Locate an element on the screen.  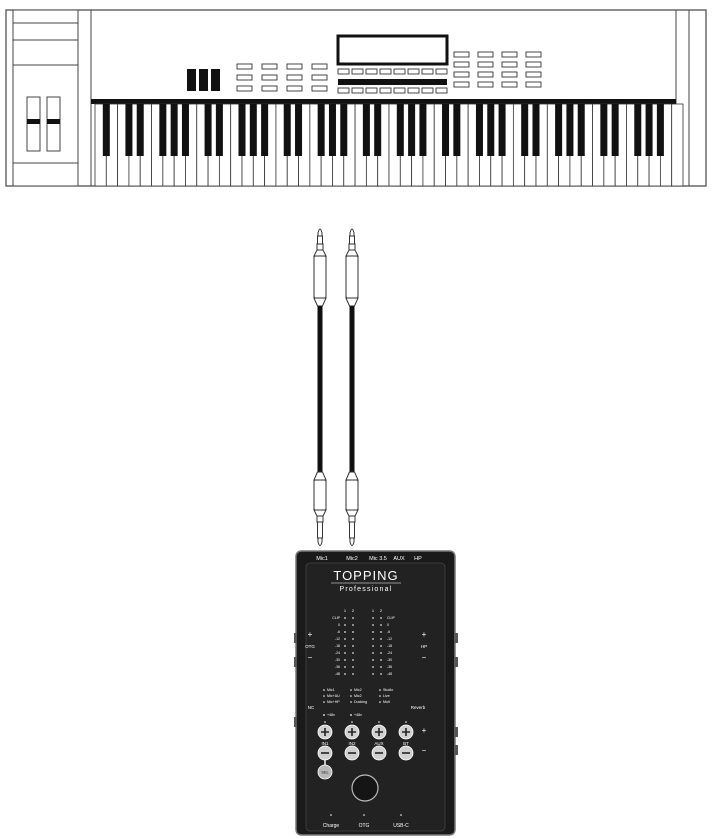
port-label-otg: OTG is located at coordinates (364, 826).